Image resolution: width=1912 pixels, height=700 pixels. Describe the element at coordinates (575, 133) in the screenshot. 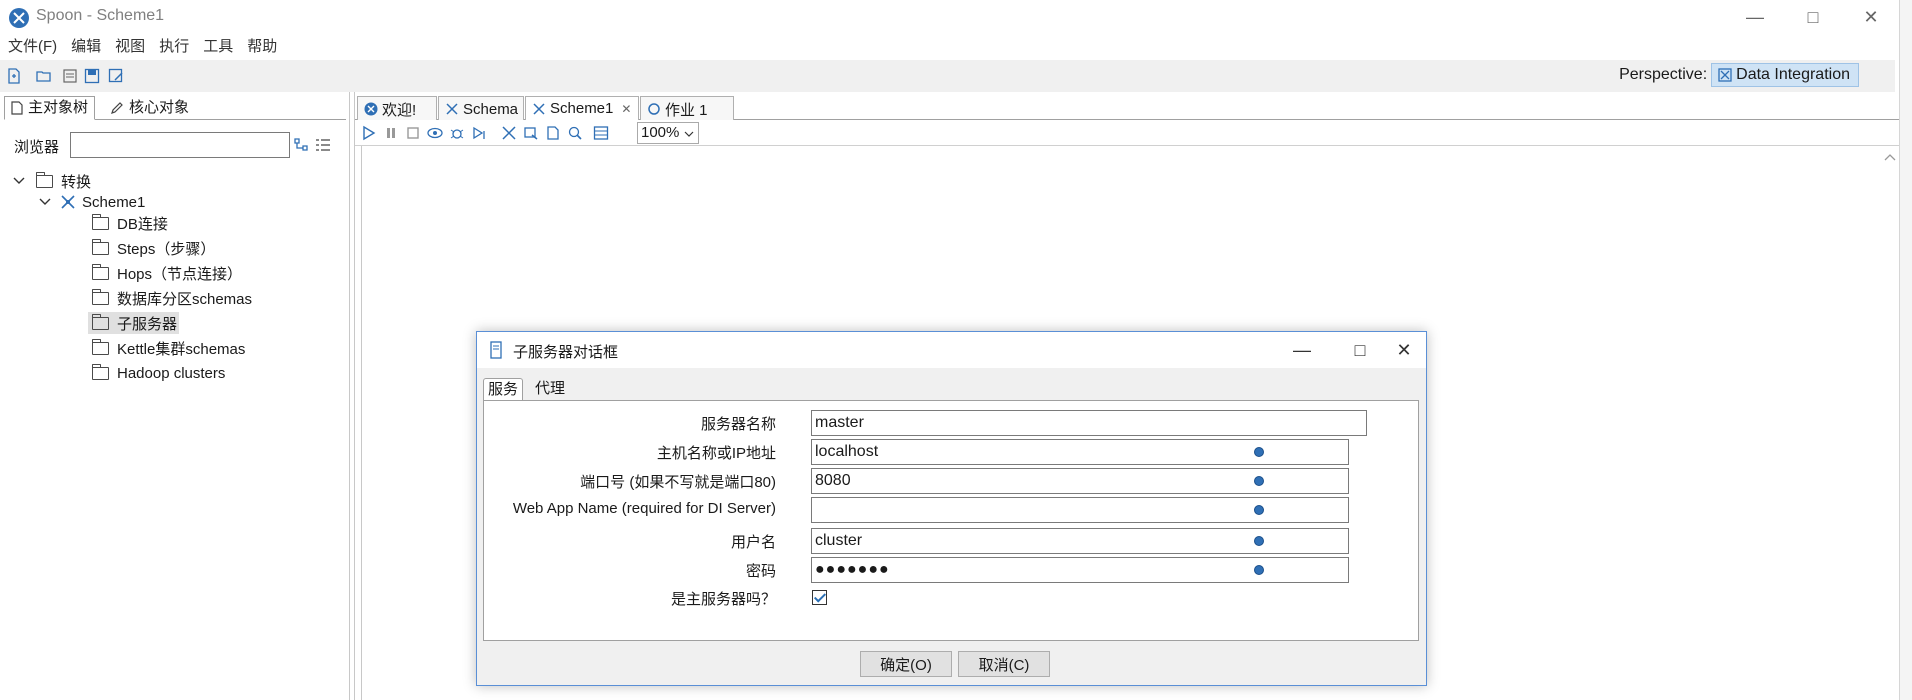

I see `explore-db-icon` at that location.